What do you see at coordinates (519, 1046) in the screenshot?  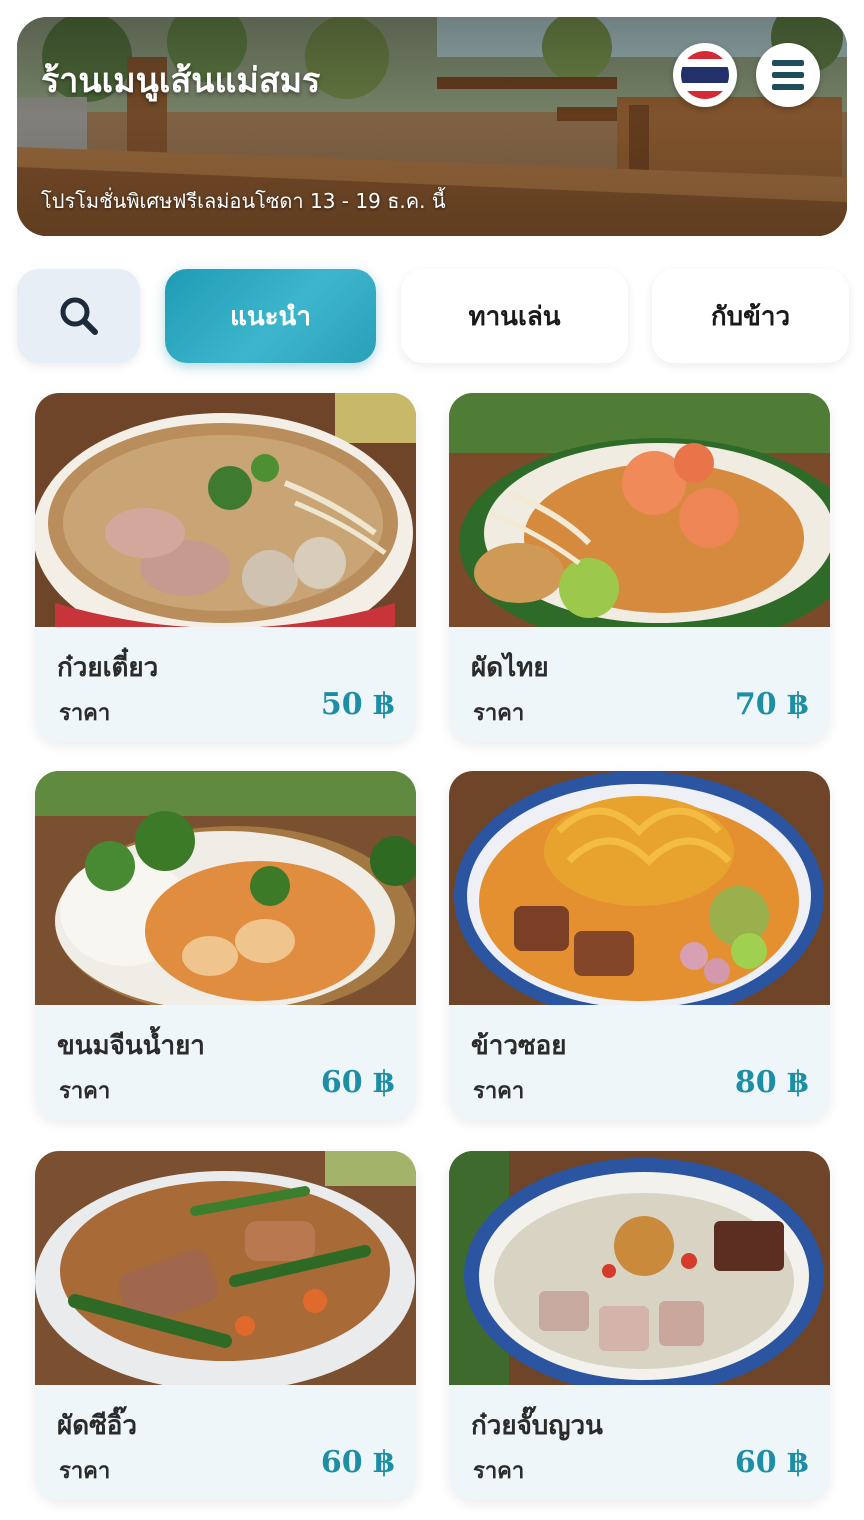 I see `dish-name: ข้าวซอย` at bounding box center [519, 1046].